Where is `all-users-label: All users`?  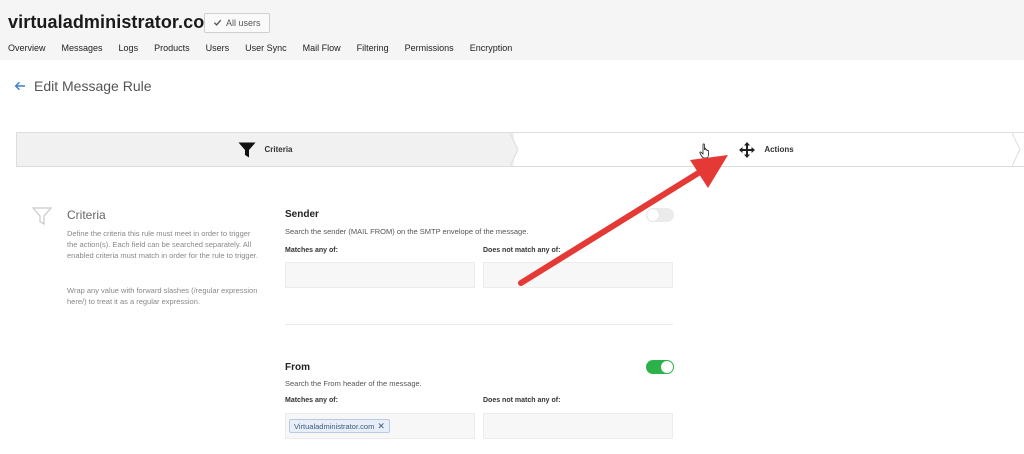 all-users-label: All users is located at coordinates (243, 23).